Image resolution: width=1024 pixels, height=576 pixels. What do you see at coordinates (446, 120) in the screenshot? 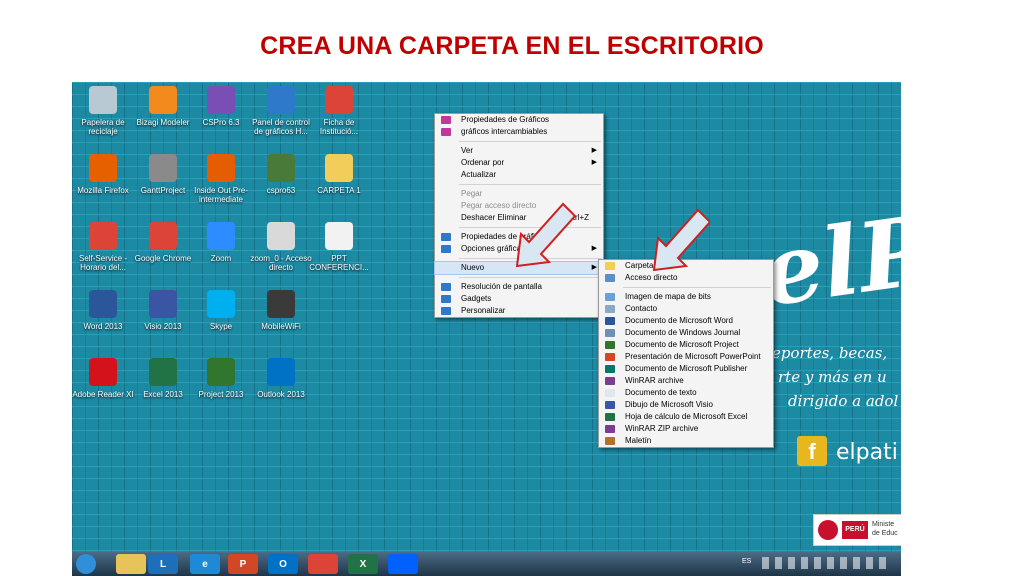
I see `intel-graphics-icon` at bounding box center [446, 120].